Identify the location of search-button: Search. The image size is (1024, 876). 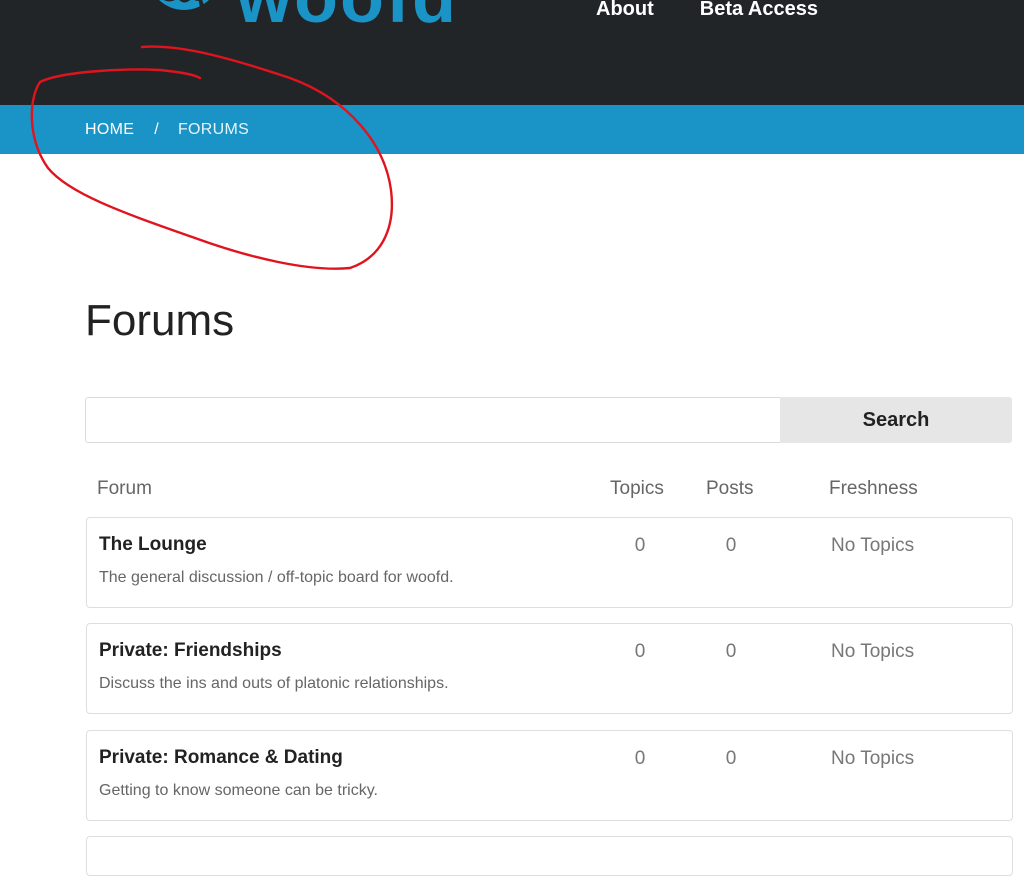
(896, 420).